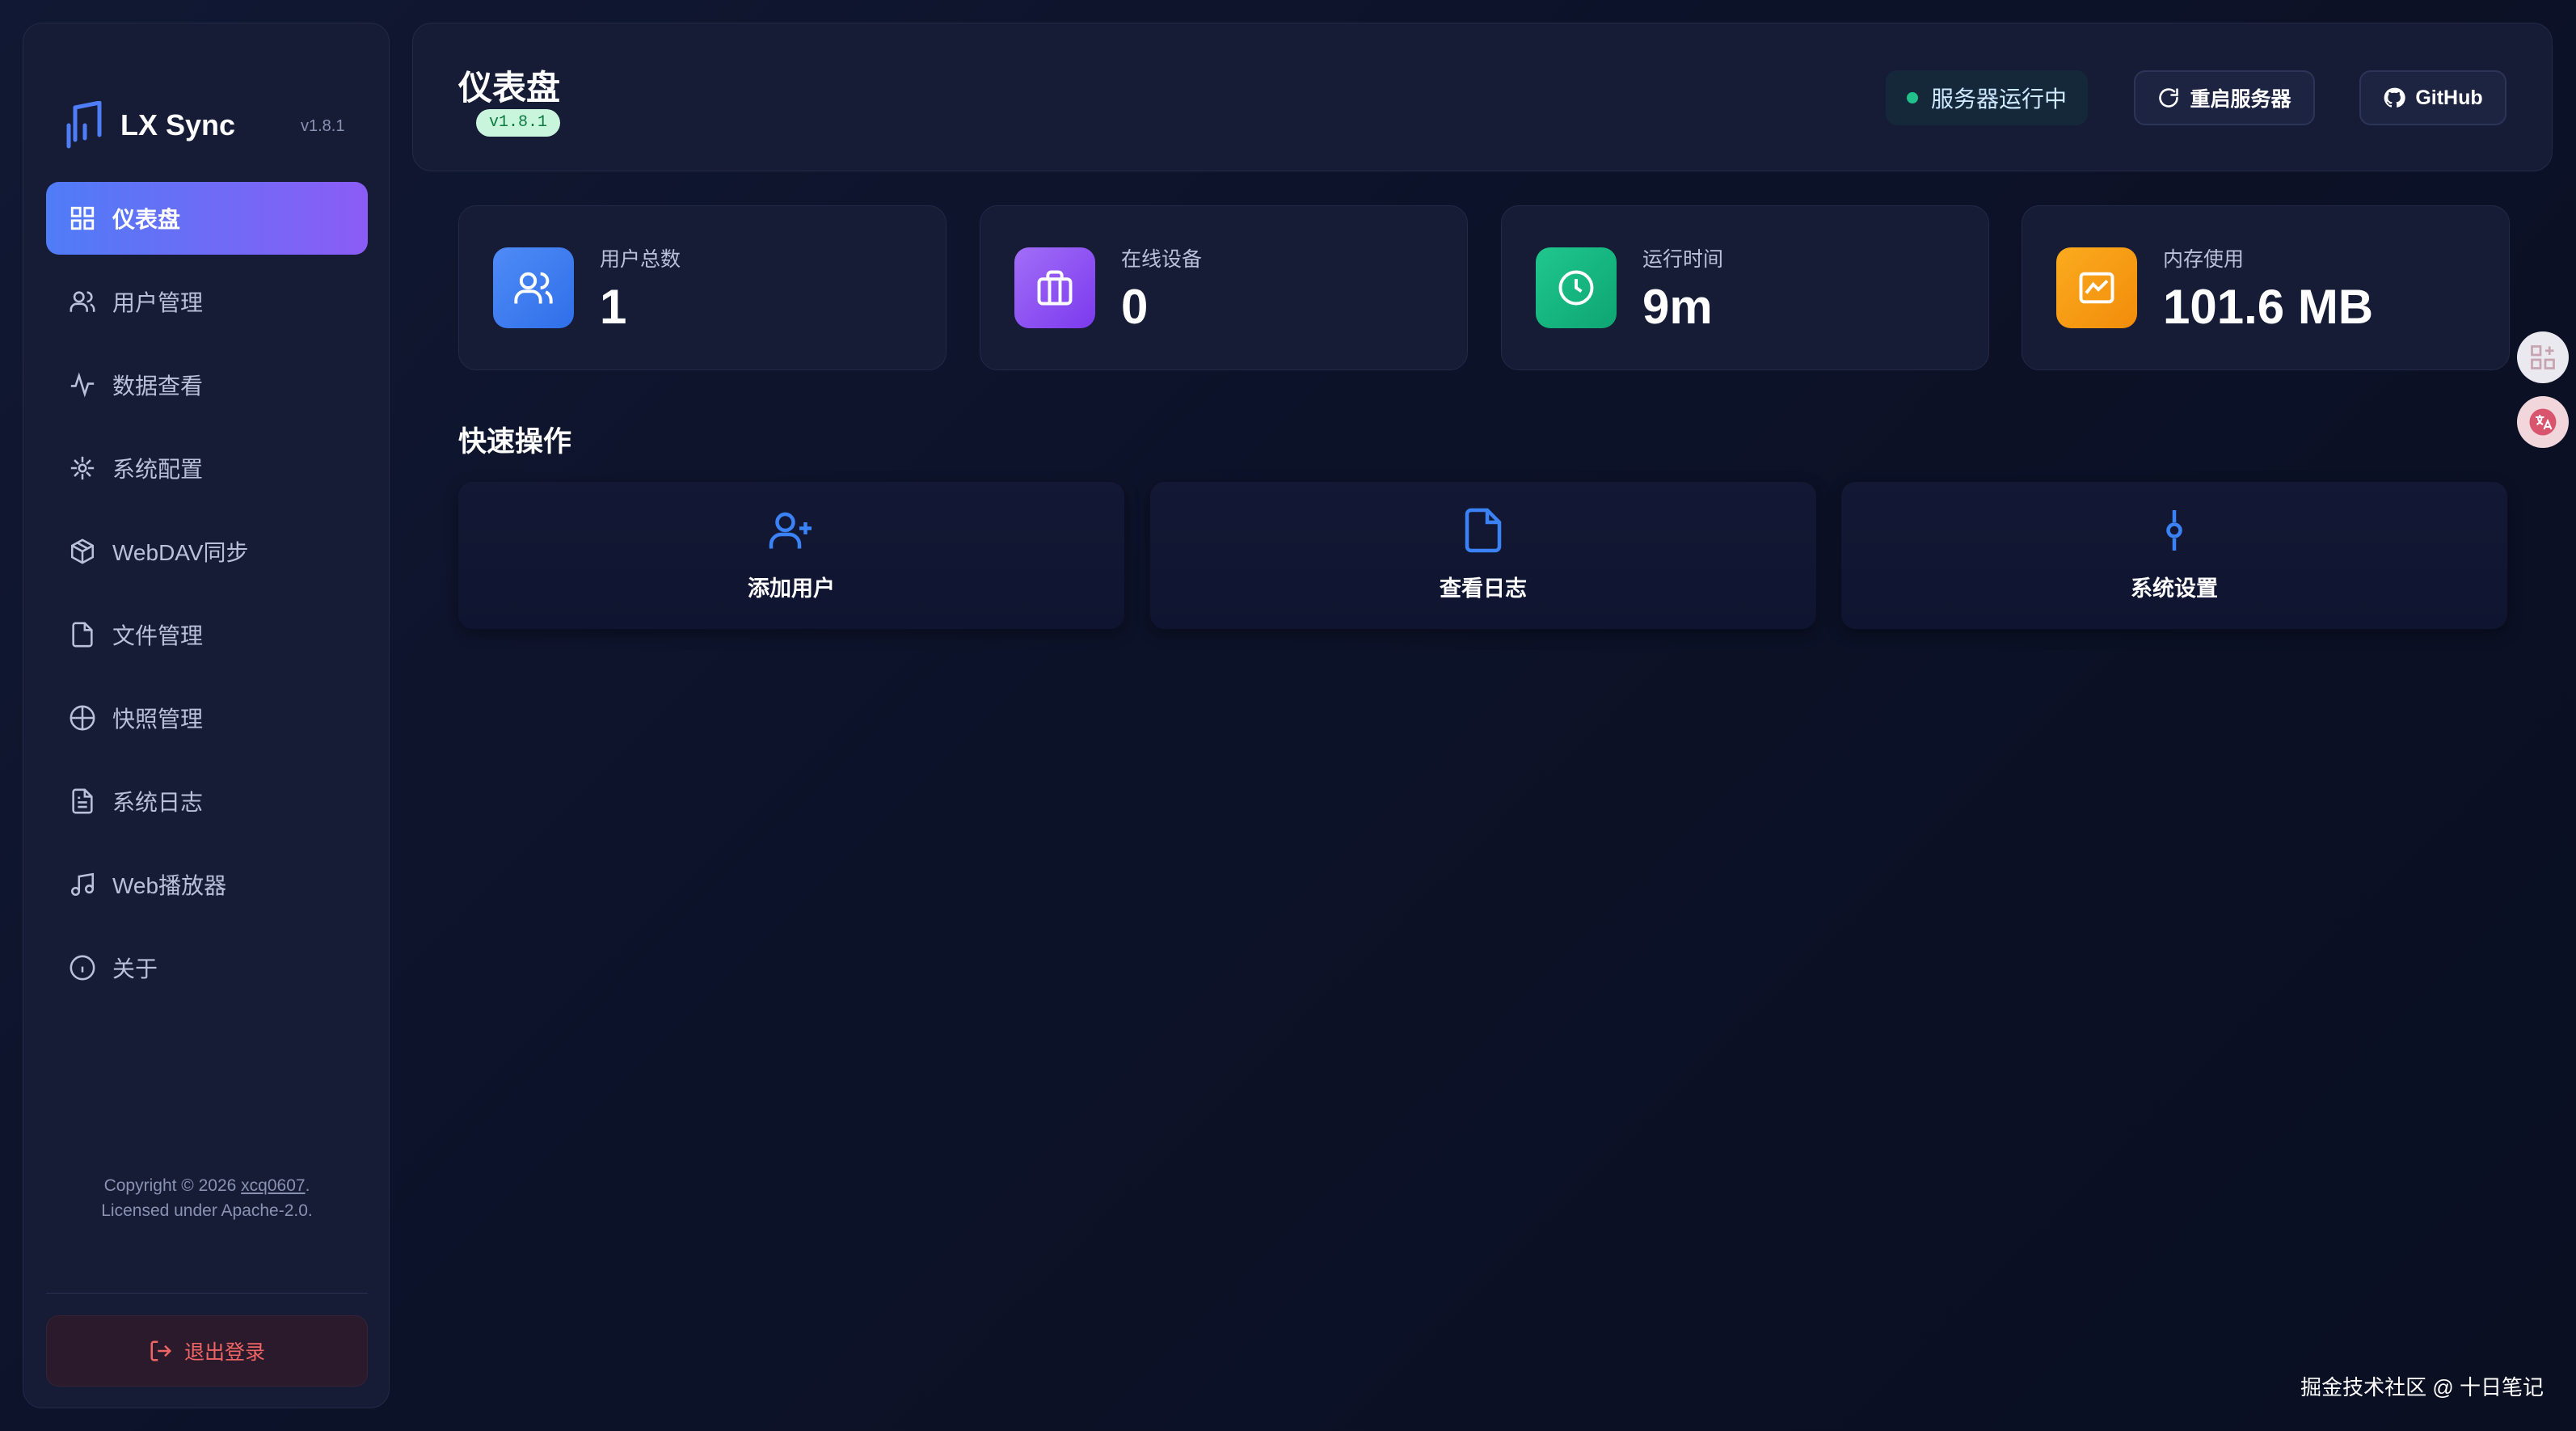  Describe the element at coordinates (158, 387) in the screenshot. I see `sidebar-item-label: 数据查看` at that location.